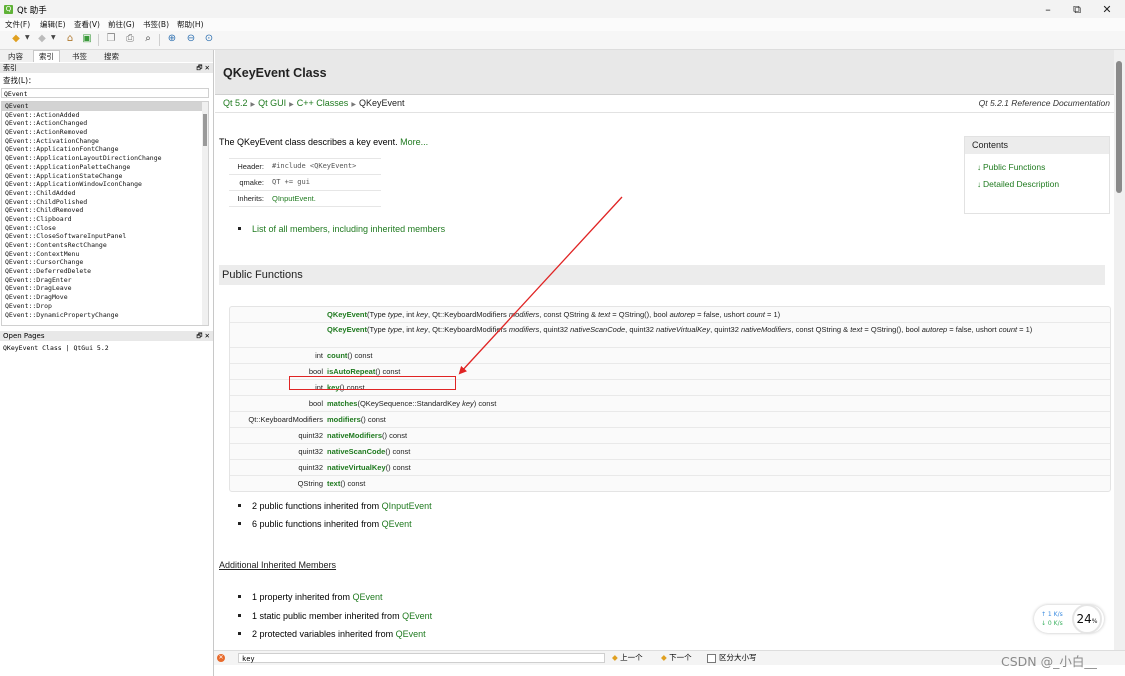 The image size is (1125, 676). Describe the element at coordinates (111, 56) in the screenshot. I see `tab-search: 搜索` at that location.